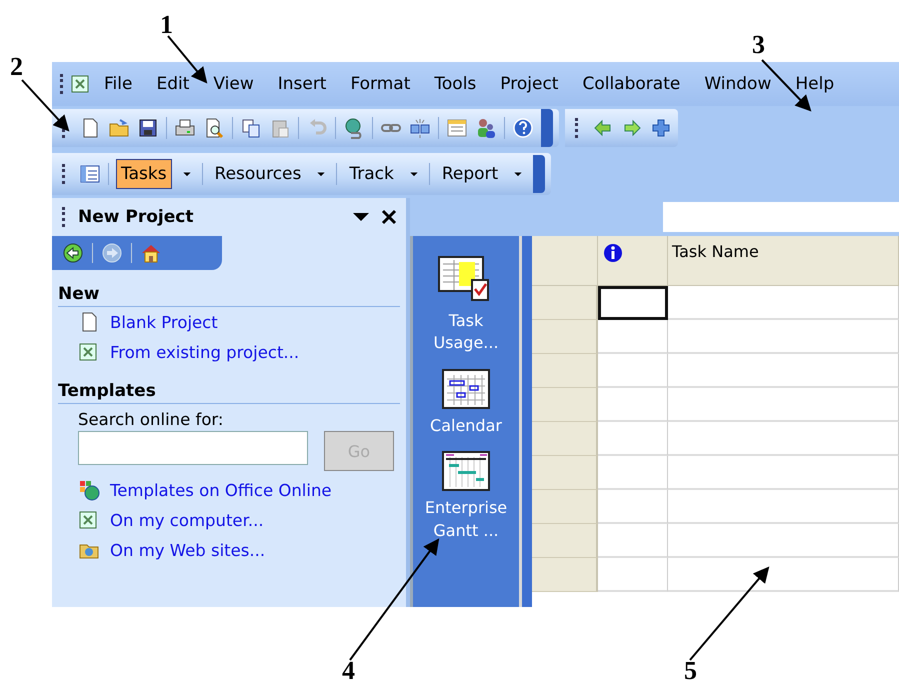 This screenshot has width=899, height=685. Describe the element at coordinates (119, 128) in the screenshot. I see `open-folder-icon` at that location.